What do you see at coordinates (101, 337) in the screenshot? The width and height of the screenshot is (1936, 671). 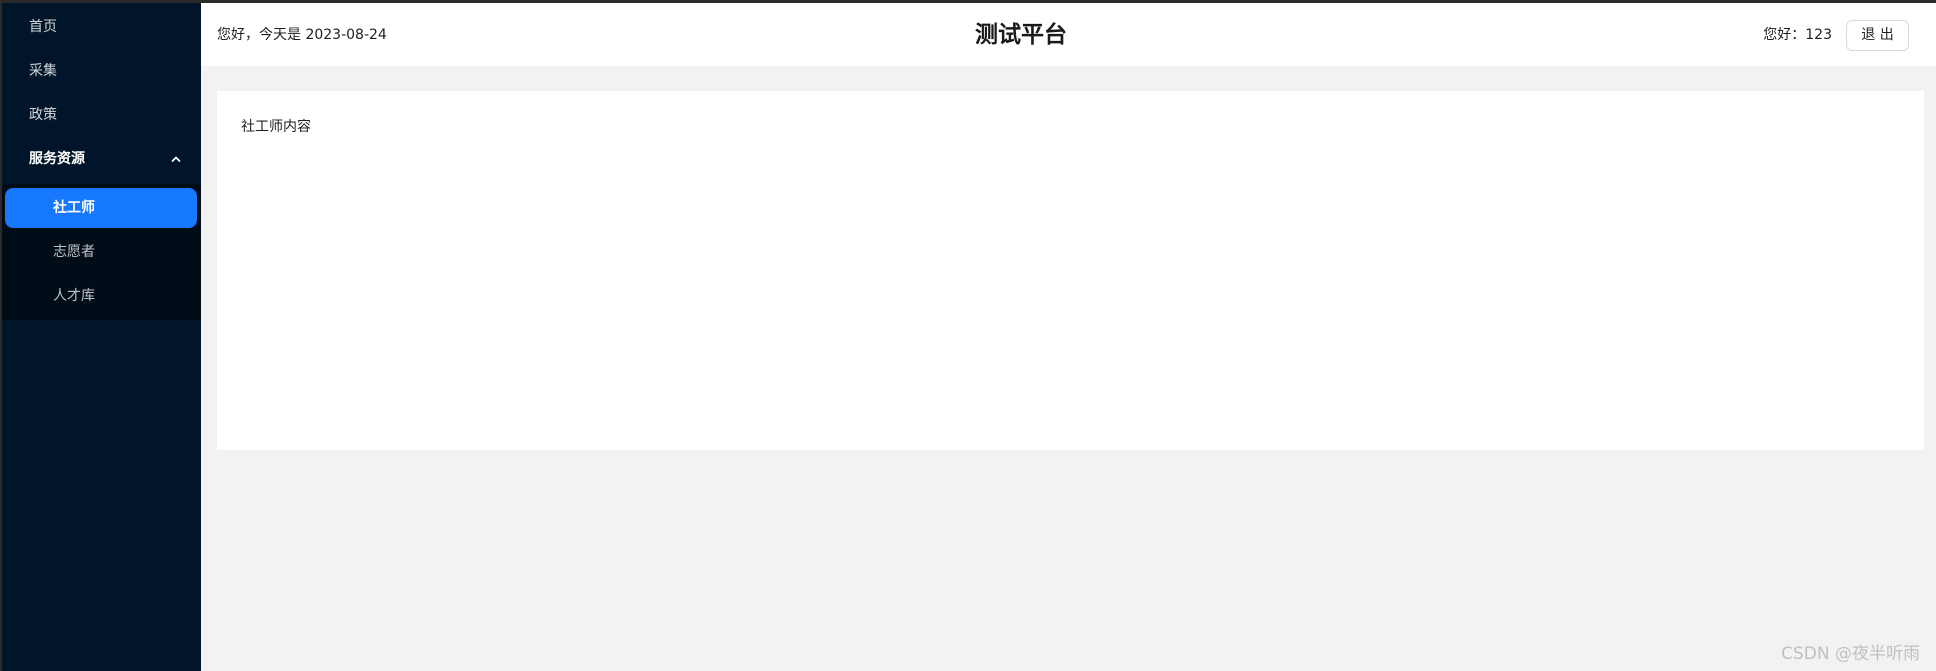 I see `sidebar: 首页 采集 政策 服务资源 社工师 志愿者 人才库` at bounding box center [101, 337].